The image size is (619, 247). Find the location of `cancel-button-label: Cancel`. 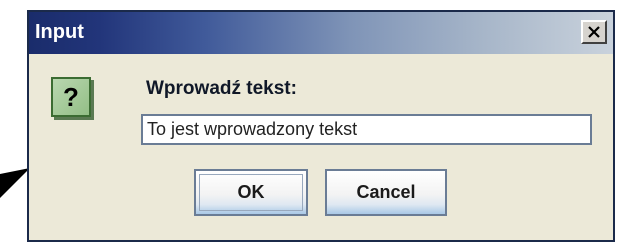

cancel-button-label: Cancel is located at coordinates (386, 192).